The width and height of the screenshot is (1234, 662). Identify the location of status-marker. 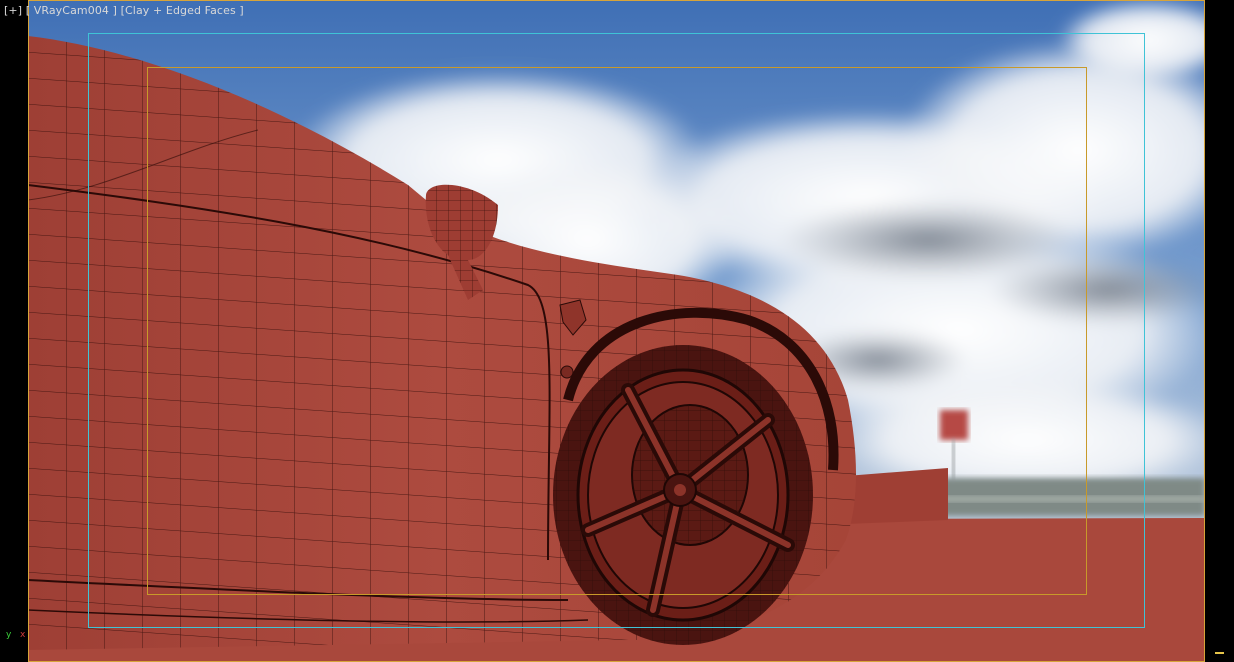
(1219, 653).